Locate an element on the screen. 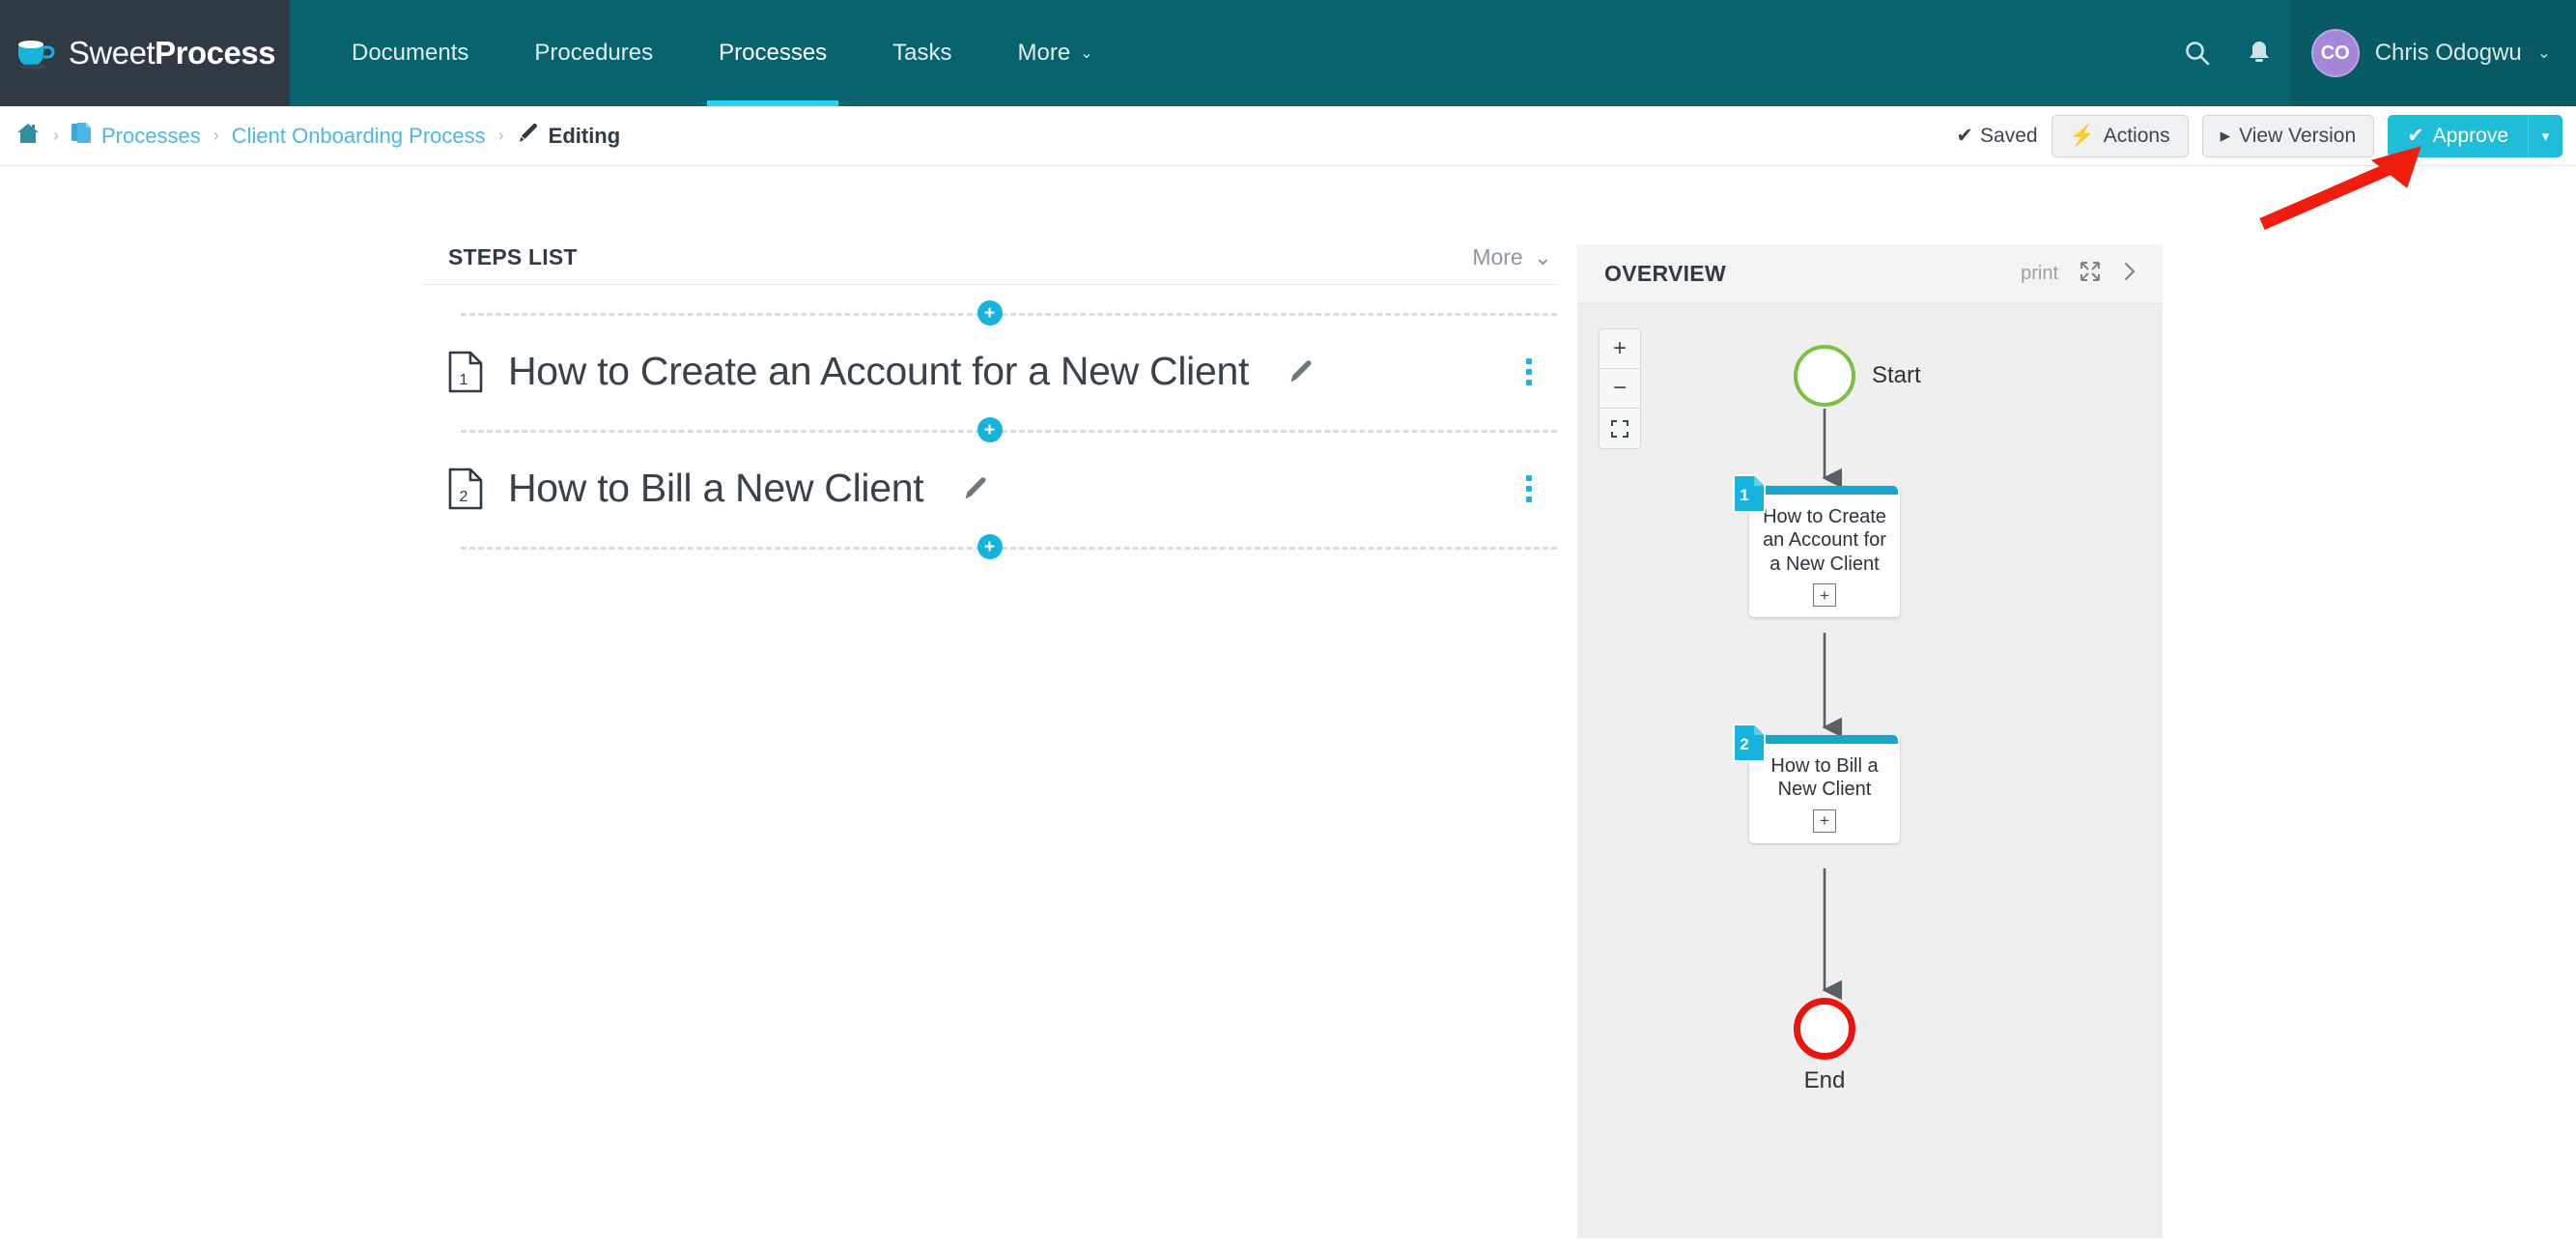 The width and height of the screenshot is (2576, 1248). steps-more-dropdown: More ⌄ is located at coordinates (1512, 257).